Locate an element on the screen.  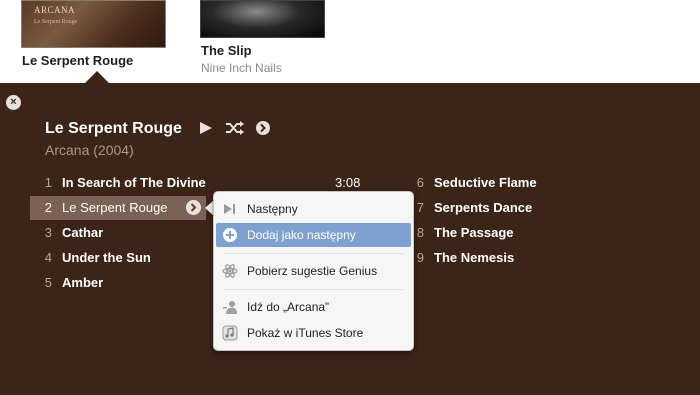
menu-item-label: Pobierz sugestie Genius is located at coordinates (312, 271).